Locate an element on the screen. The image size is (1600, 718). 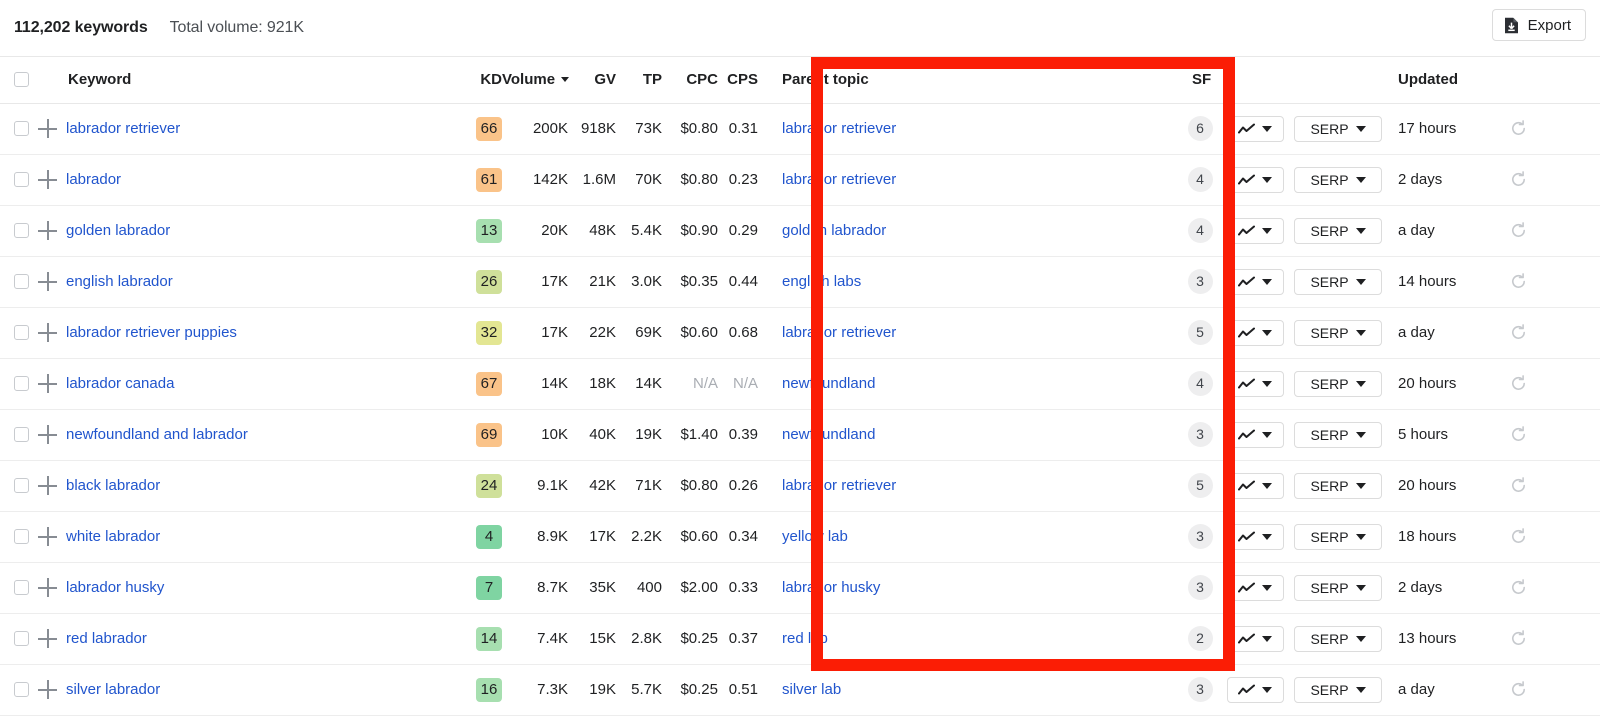
select-all-checkbox is located at coordinates (21, 80).